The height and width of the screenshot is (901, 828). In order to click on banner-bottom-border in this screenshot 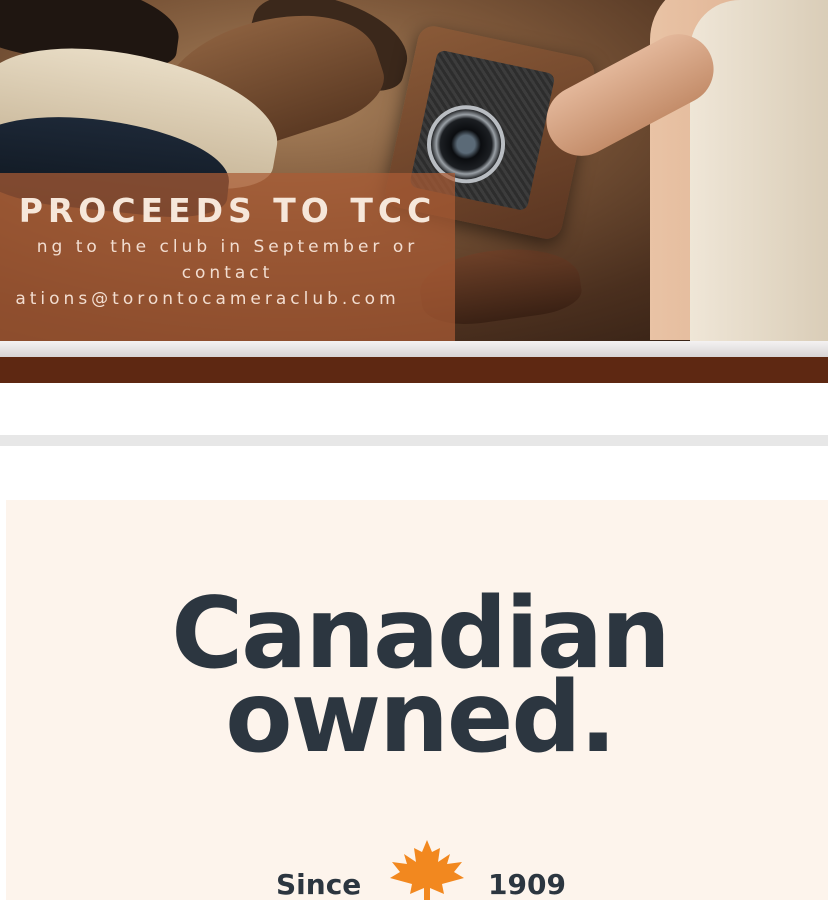, I will do `click(414, 349)`.